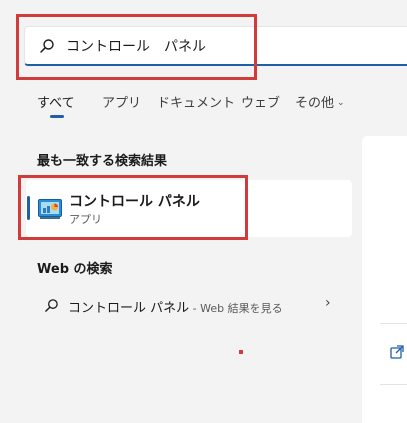 The image size is (407, 423). What do you see at coordinates (50, 209) in the screenshot?
I see `control-panel-icon` at bounding box center [50, 209].